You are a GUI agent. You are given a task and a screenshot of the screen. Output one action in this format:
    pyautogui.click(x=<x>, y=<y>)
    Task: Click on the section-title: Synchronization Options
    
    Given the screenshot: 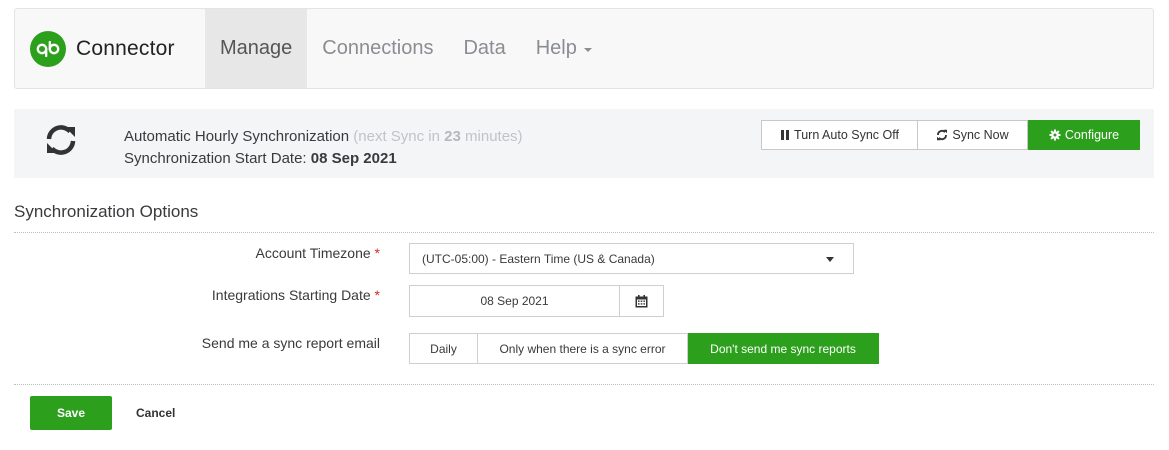 What is the action you would take?
    pyautogui.click(x=106, y=211)
    